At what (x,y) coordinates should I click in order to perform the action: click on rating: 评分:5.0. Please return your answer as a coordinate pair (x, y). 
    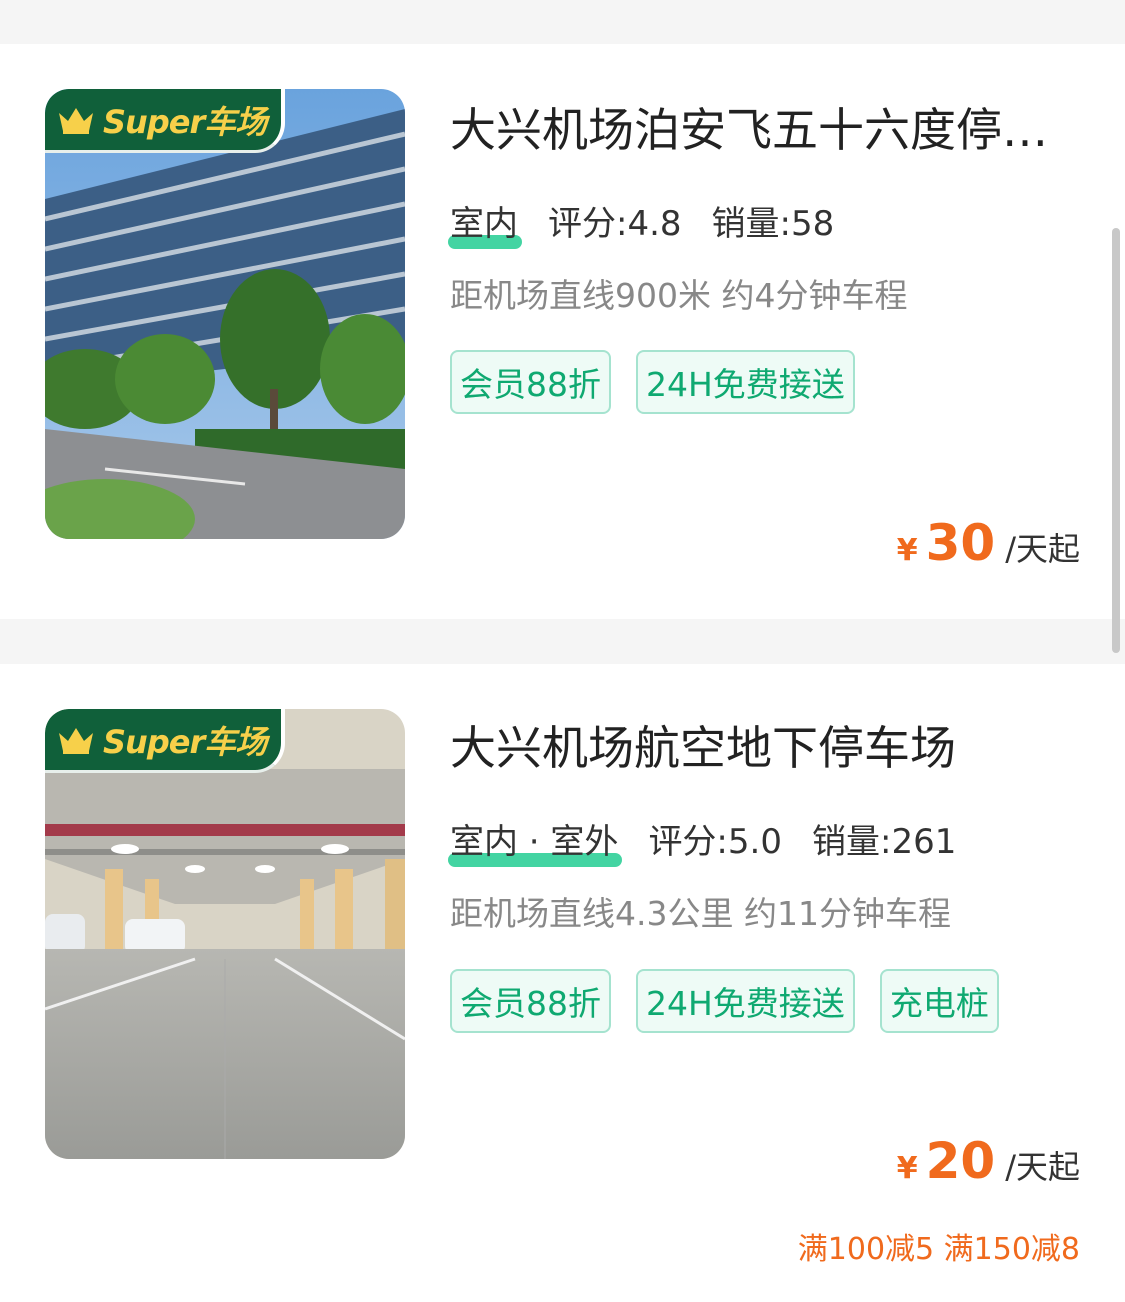
    Looking at the image, I should click on (715, 841).